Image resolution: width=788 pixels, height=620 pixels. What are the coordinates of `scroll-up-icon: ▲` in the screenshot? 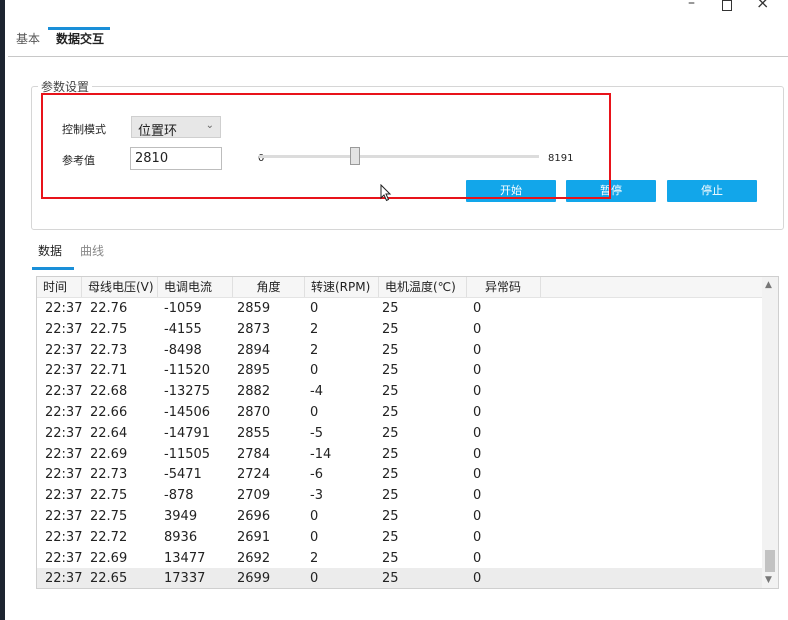 It's located at (768, 285).